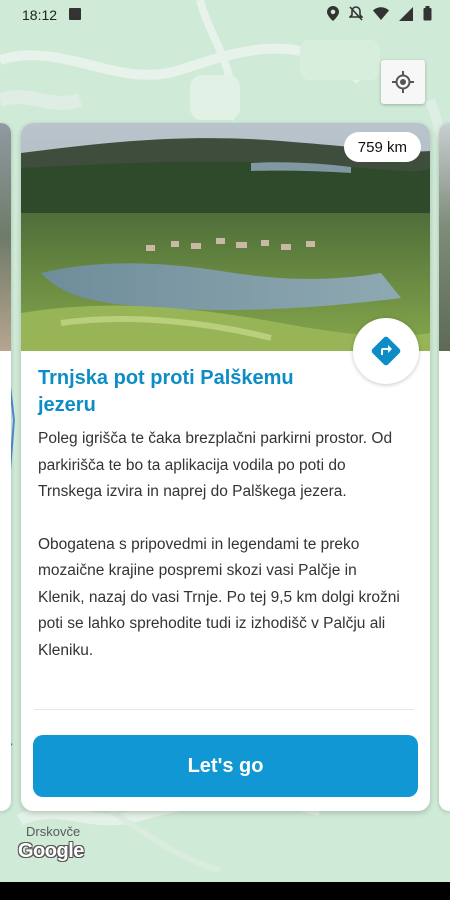 This screenshot has height=900, width=450. I want to click on divider, so click(224, 709).